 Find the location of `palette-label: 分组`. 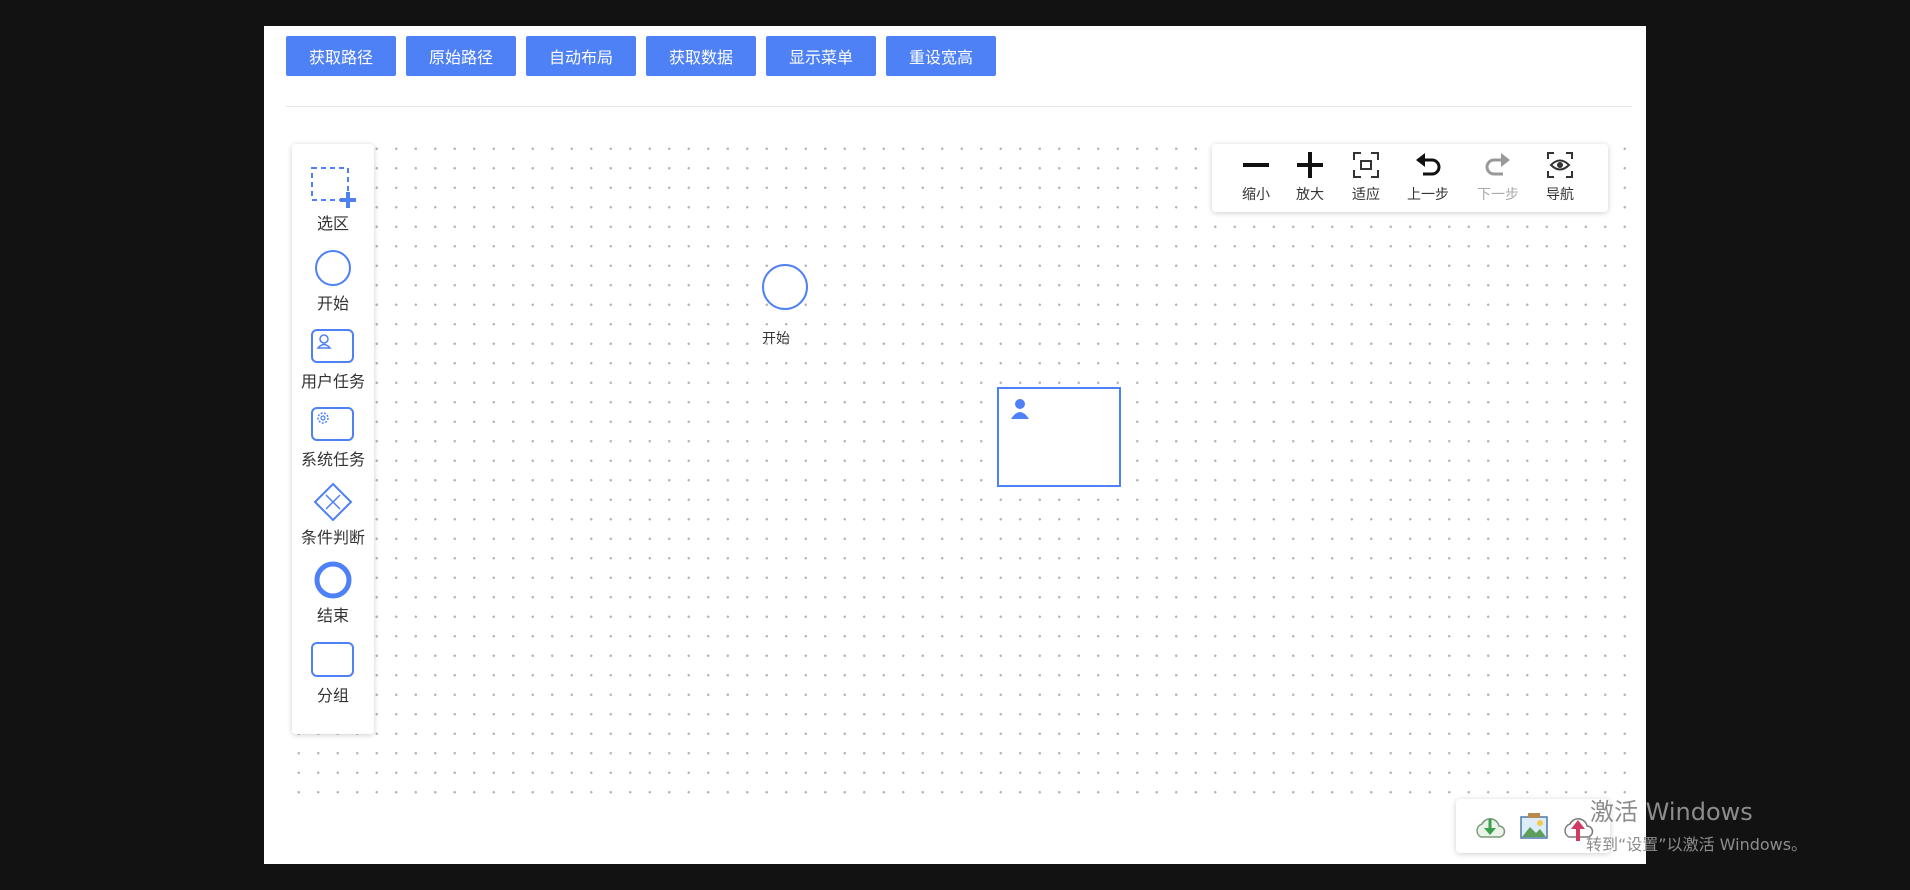

palette-label: 分组 is located at coordinates (332, 695).